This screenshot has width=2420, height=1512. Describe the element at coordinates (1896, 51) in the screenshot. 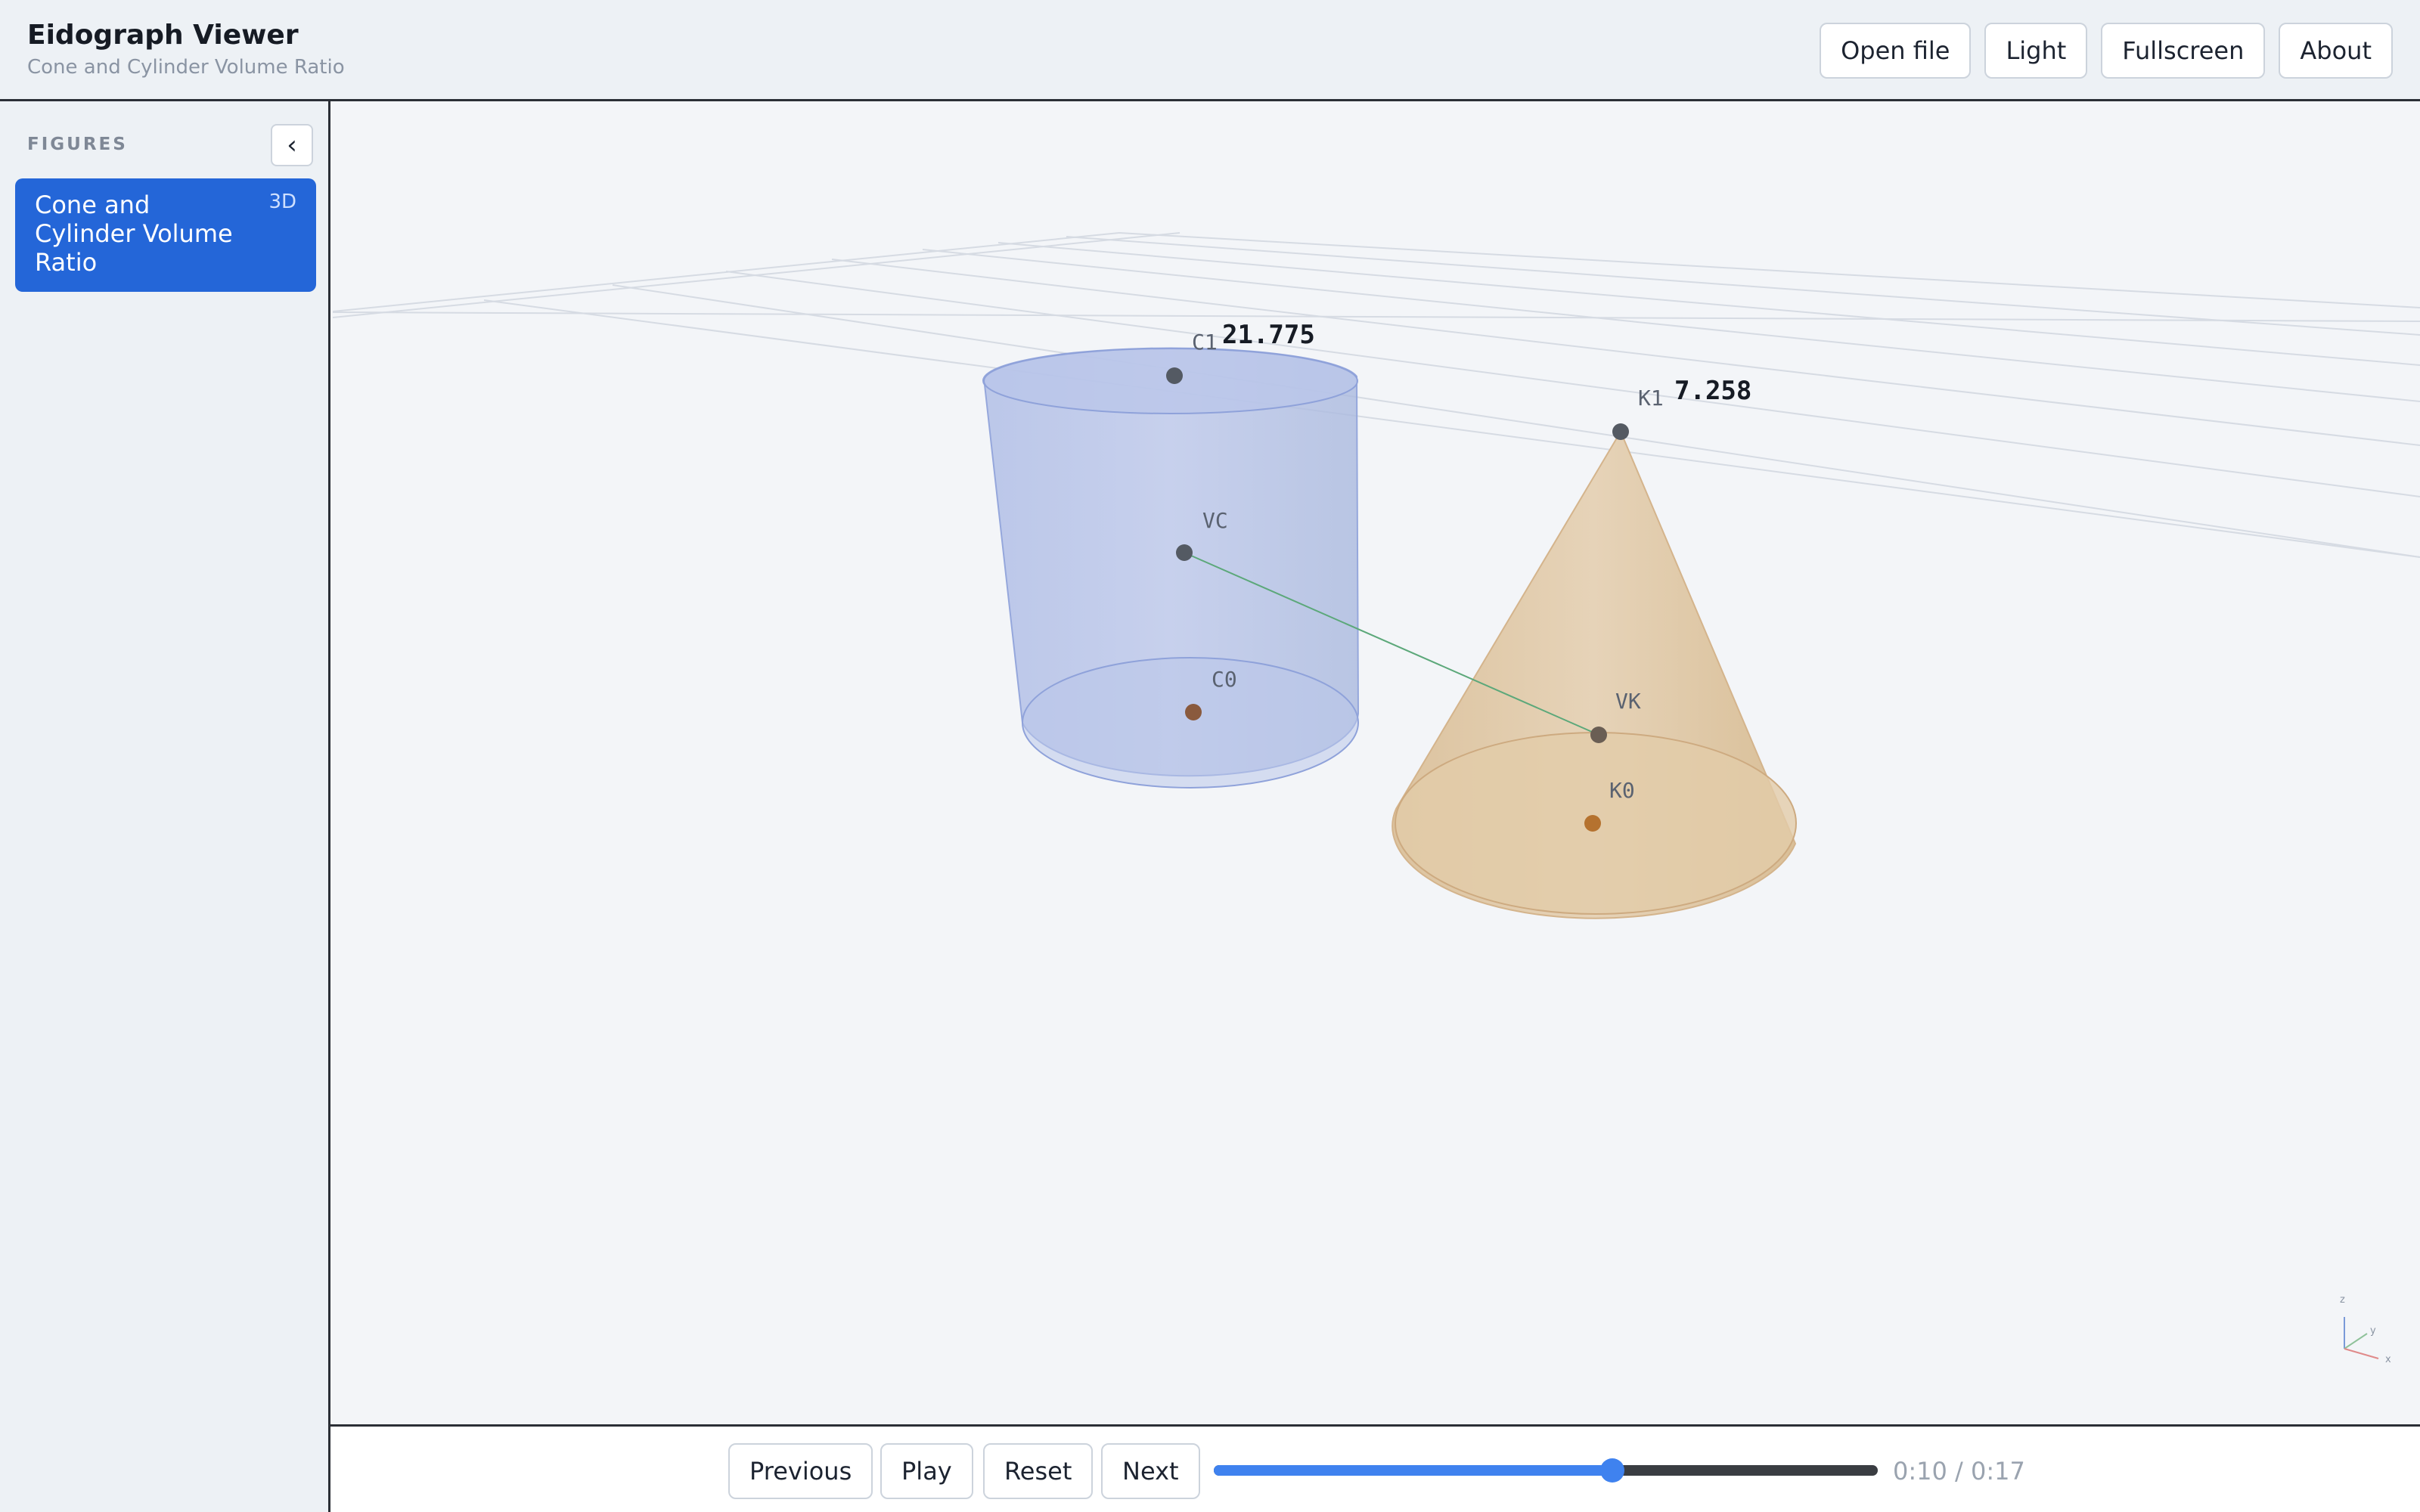

I see `open-file-button: Open file` at that location.